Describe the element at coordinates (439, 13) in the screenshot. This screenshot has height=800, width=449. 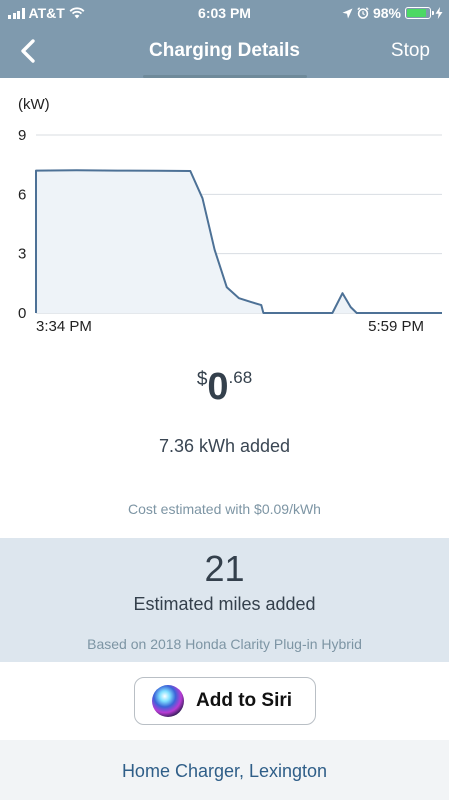
I see `charging-bolt-icon` at that location.